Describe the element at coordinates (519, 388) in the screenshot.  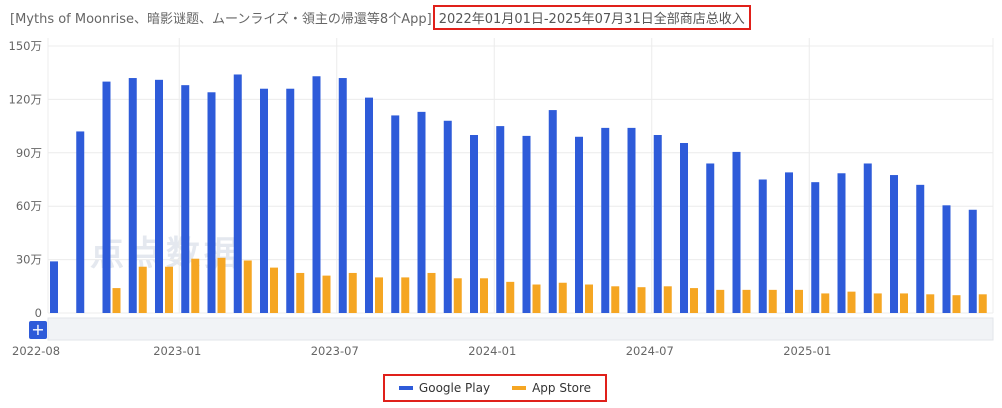
I see `legend-swatch-app-store` at that location.